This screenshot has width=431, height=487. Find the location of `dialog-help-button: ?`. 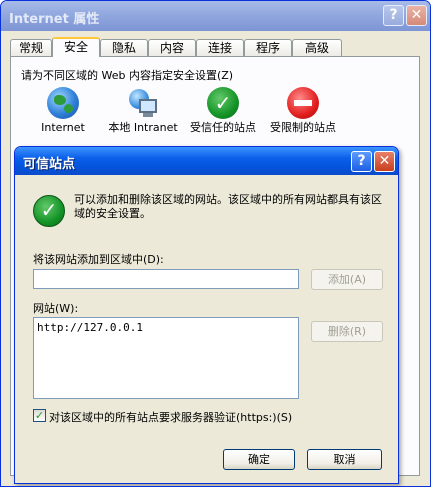

dialog-help-button: ? is located at coordinates (361, 161).